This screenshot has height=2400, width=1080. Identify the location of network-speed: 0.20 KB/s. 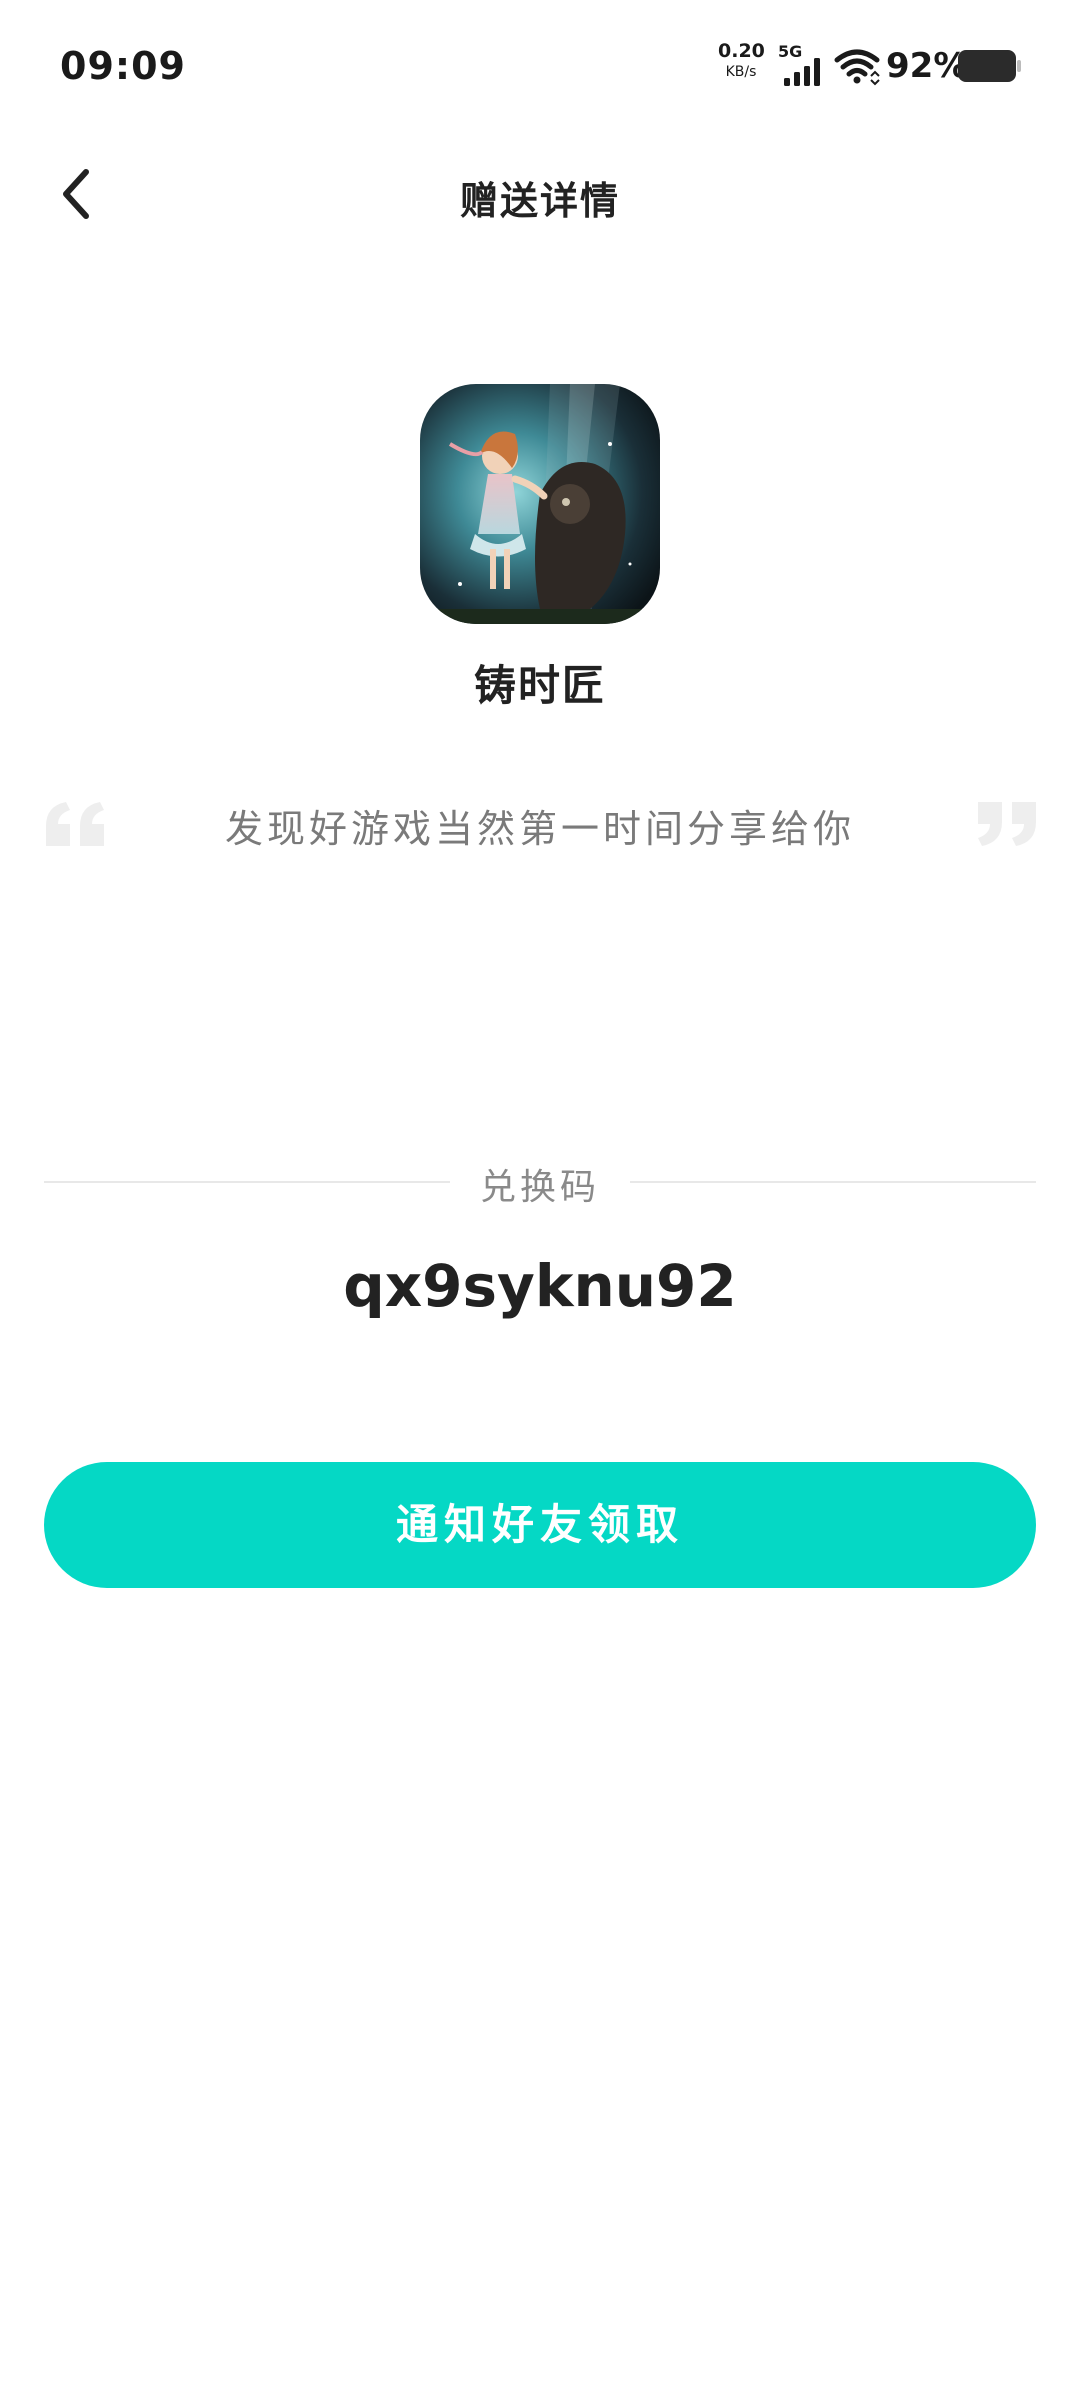
(741, 60).